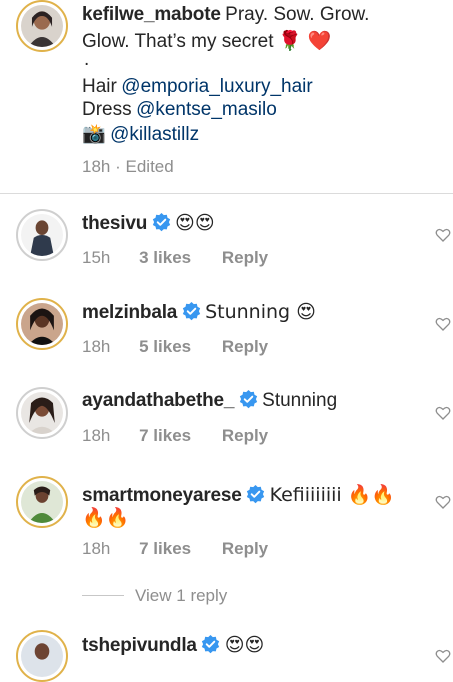  I want to click on comment-username: tshepivundla, so click(139, 645).